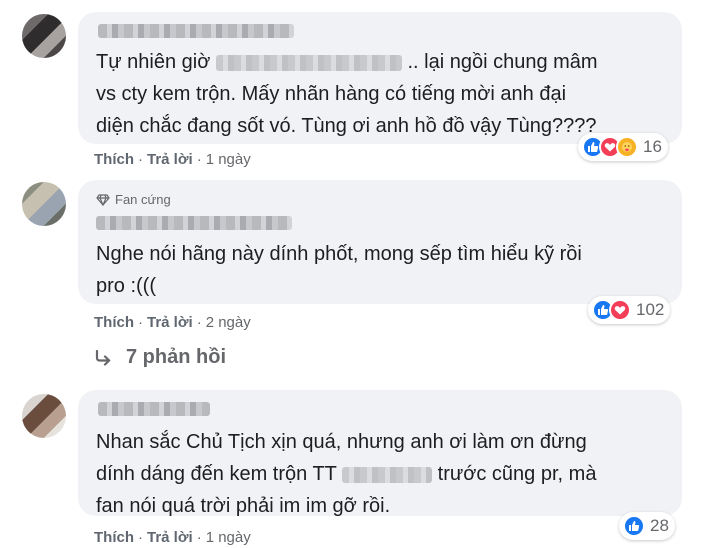 The width and height of the screenshot is (728, 548). What do you see at coordinates (216, 474) in the screenshot?
I see `comment-text-line: dính dáng đến kem trộn TT` at bounding box center [216, 474].